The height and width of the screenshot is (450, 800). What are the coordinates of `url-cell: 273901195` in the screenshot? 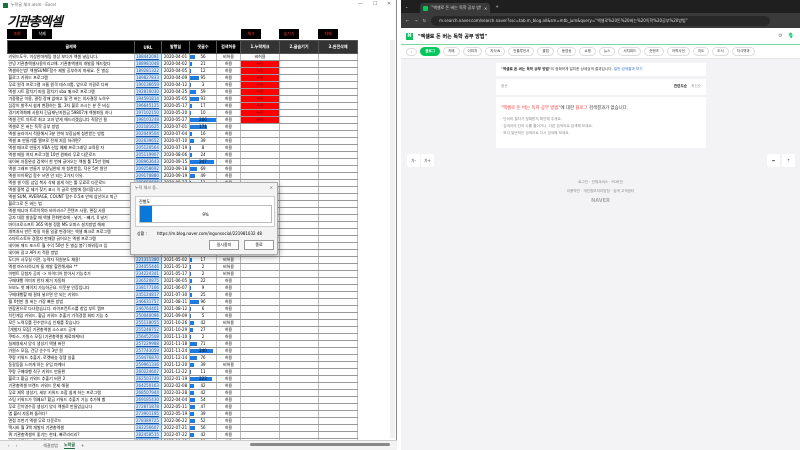 It's located at (148, 414).